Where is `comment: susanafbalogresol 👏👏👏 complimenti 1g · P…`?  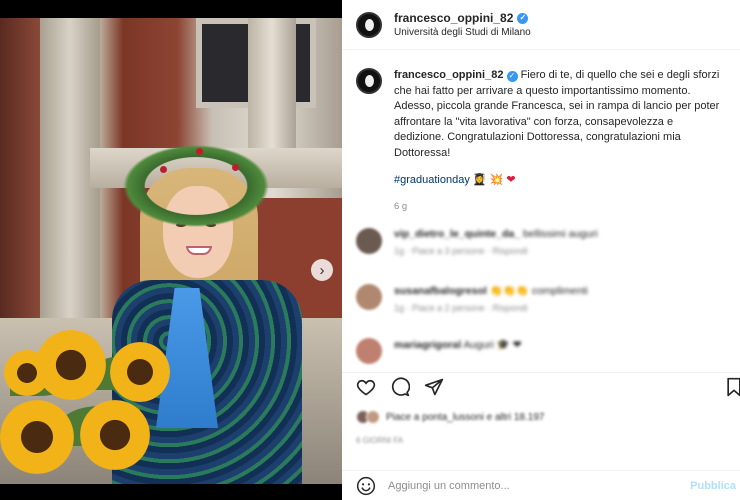
comment: susanafbalogresol 👏👏👏 complimenti 1g · P… is located at coordinates (472, 298).